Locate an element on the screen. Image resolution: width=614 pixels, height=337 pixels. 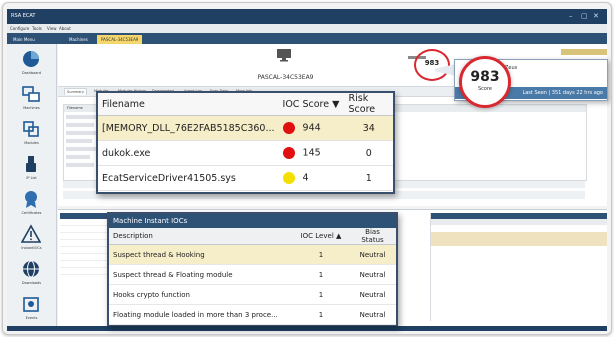
ioc-level-column-header: IOC Level ▲ is located at coordinates (321, 236).